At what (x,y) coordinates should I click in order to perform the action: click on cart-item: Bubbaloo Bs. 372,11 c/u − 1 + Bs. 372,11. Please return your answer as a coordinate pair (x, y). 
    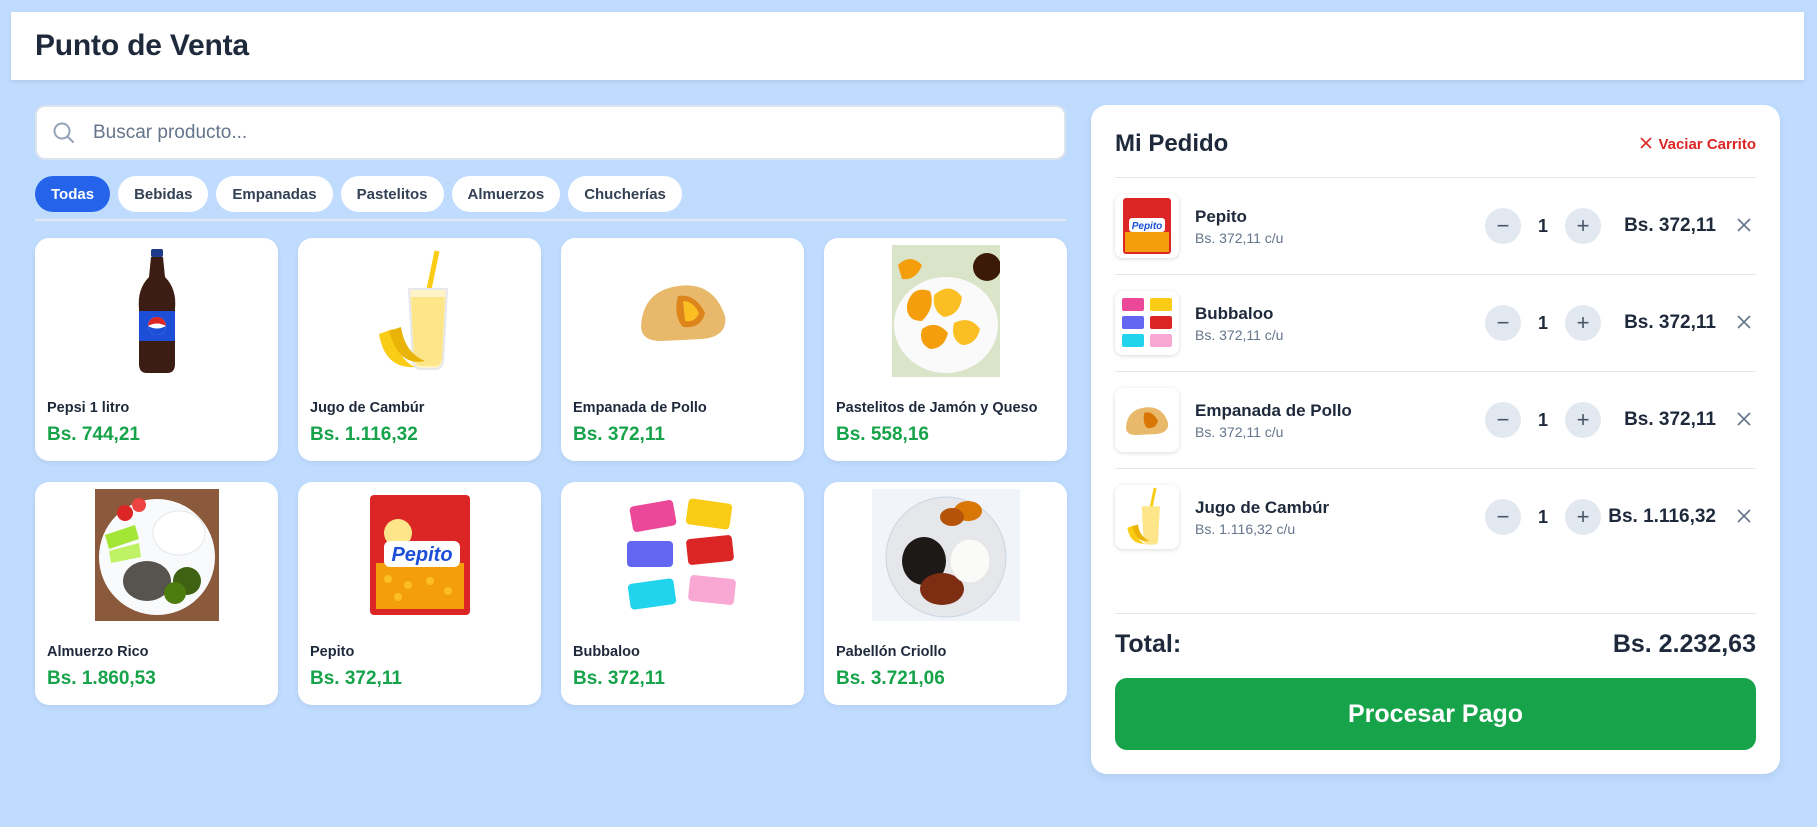
    Looking at the image, I should click on (1435, 323).